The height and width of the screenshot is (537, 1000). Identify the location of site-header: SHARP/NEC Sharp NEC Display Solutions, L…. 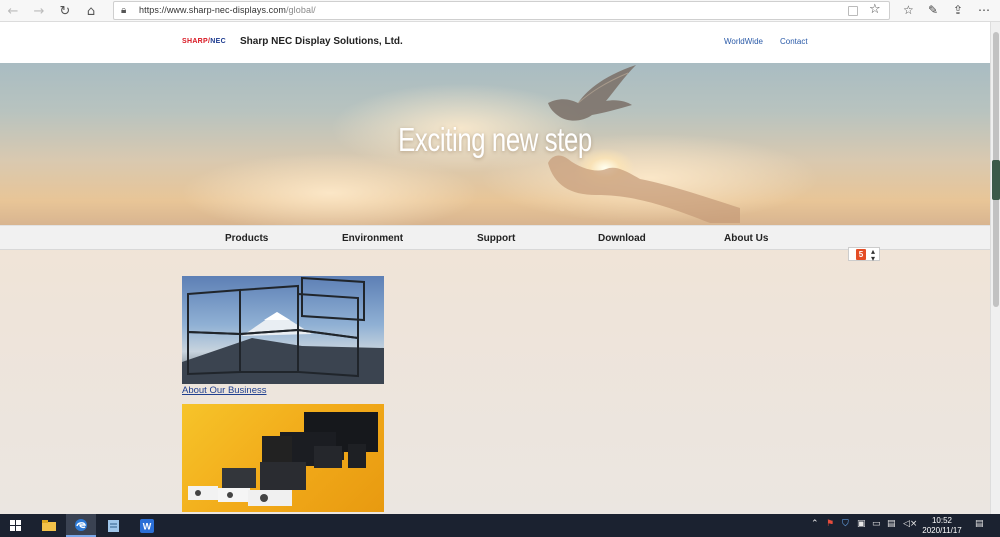
(495, 42).